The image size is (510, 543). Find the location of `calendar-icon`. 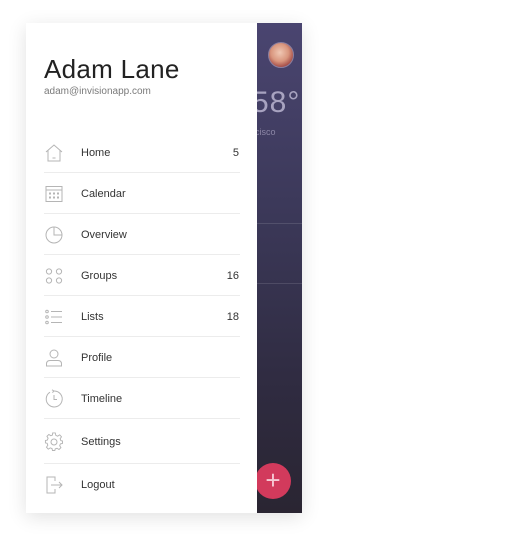

calendar-icon is located at coordinates (54, 194).